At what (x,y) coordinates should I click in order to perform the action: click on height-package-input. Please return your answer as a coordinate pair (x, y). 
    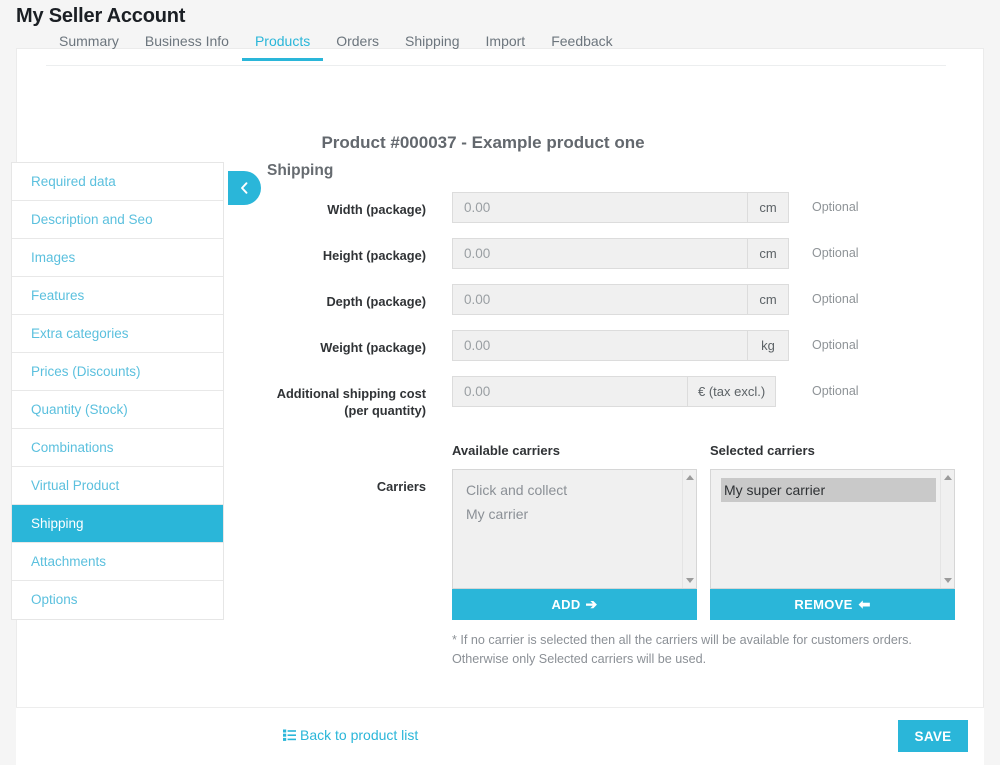
    Looking at the image, I should click on (599, 253).